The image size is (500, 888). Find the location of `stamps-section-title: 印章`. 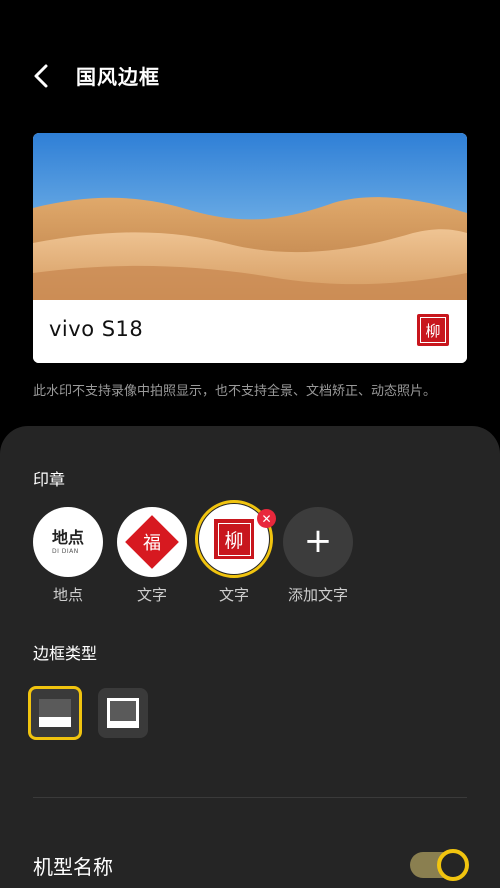

stamps-section-title: 印章 is located at coordinates (49, 479).